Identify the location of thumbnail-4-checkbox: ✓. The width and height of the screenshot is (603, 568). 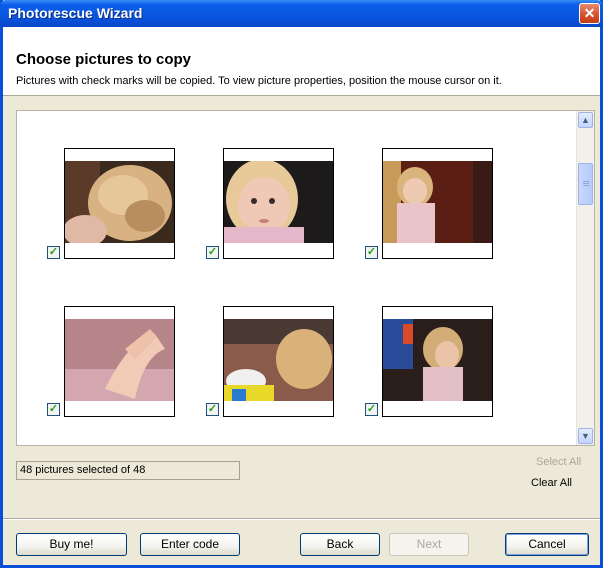
(53, 409).